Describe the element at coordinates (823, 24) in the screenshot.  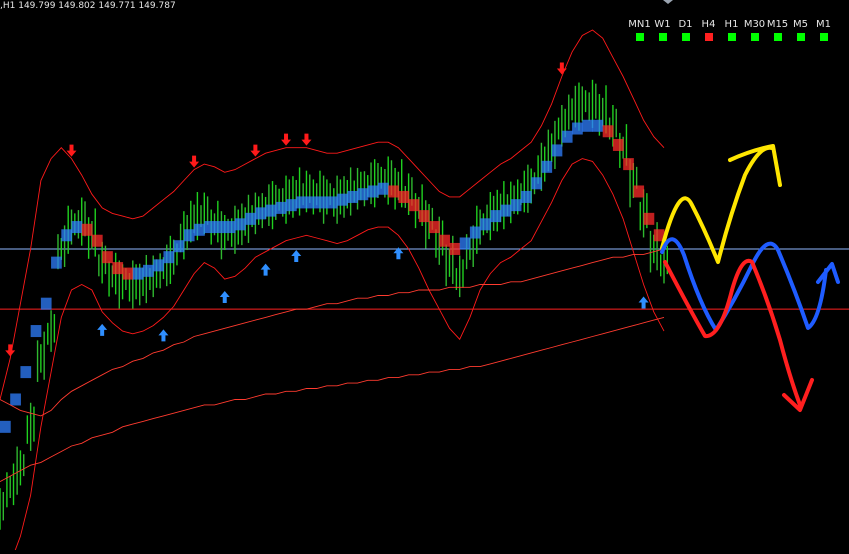
I see `timeframe-label: M1` at that location.